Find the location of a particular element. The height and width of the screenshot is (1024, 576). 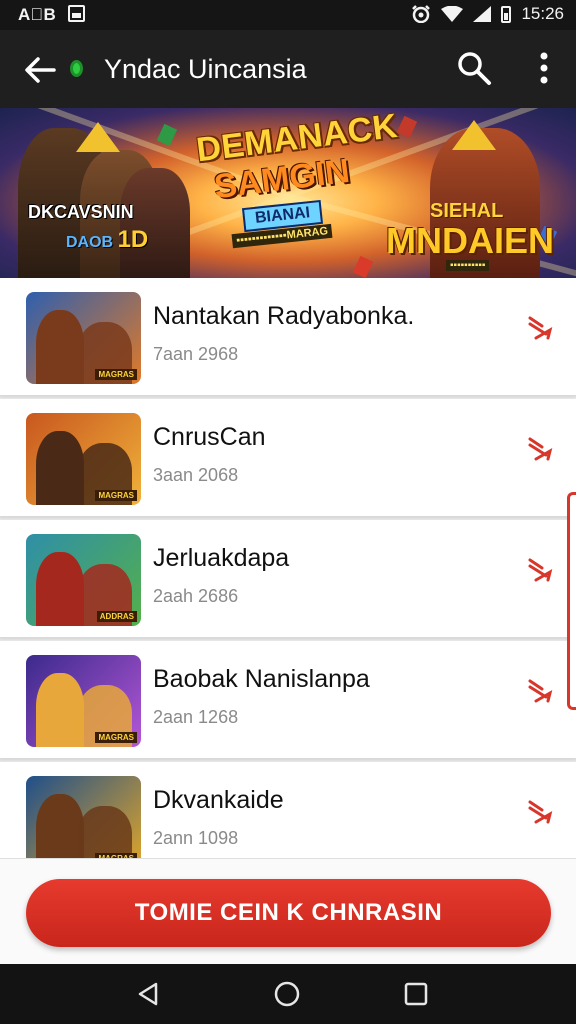

bottom-action-area: TOMIE CEIN K CHNRASIN is located at coordinates (288, 911).